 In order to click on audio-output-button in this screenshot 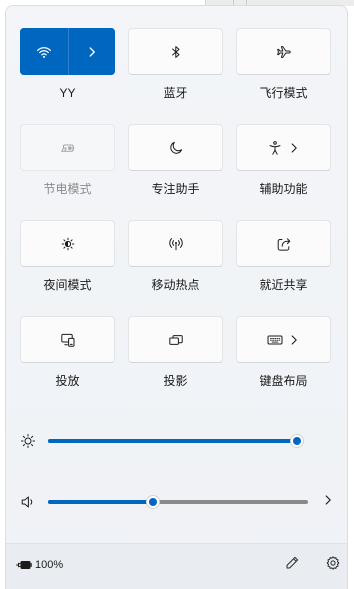, I will do `click(328, 502)`.